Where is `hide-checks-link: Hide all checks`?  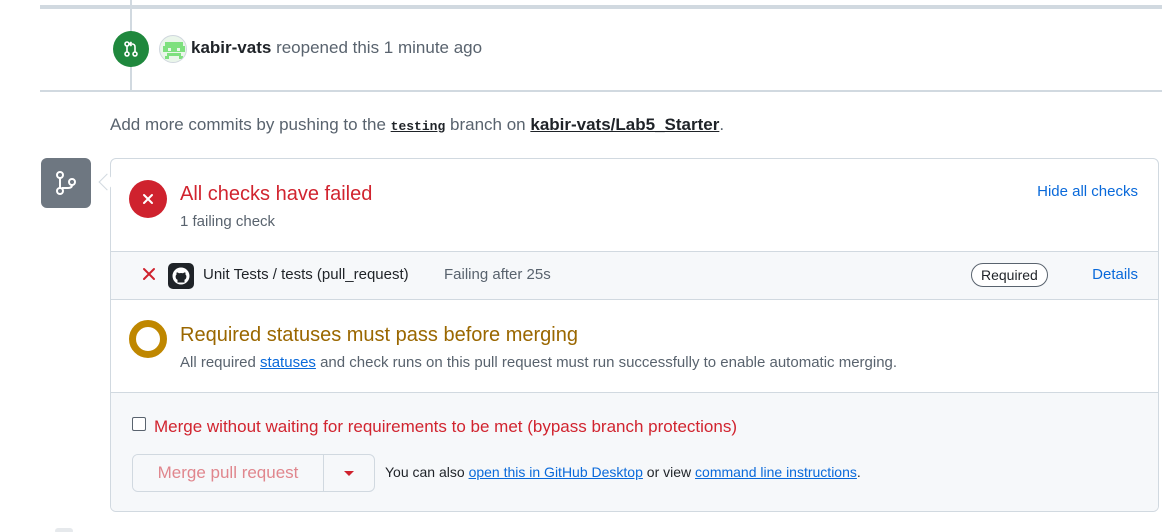
hide-checks-link: Hide all checks is located at coordinates (1087, 191).